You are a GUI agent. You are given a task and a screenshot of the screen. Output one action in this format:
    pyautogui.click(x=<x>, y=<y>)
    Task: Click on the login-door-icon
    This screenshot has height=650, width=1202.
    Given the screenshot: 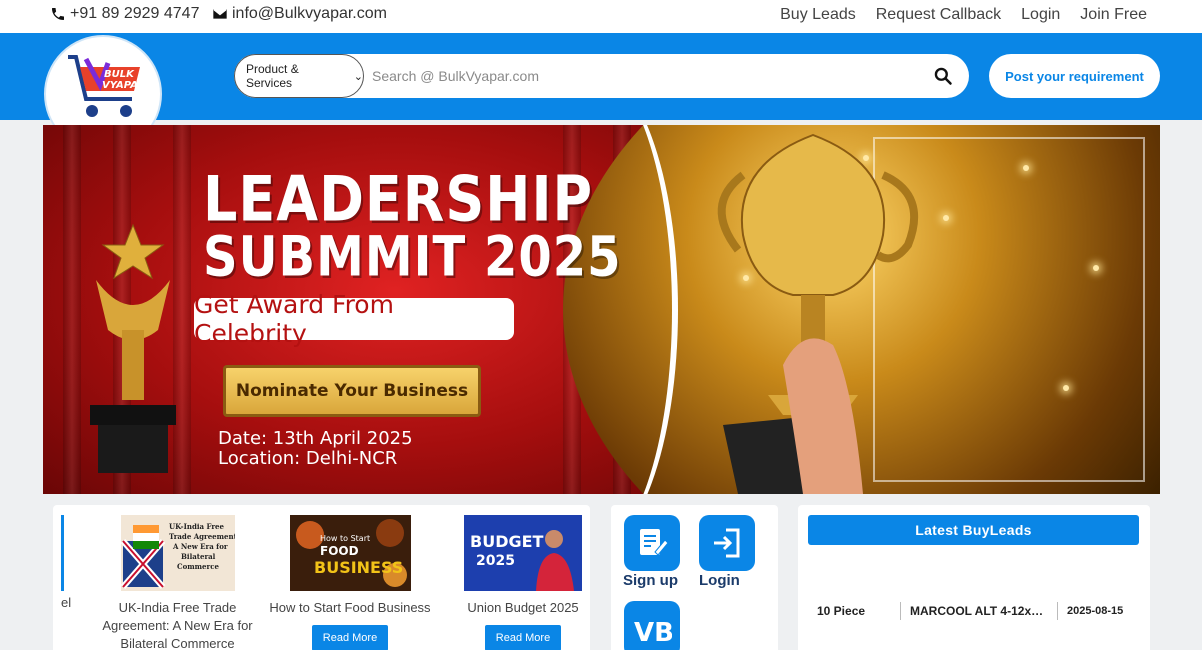 What is the action you would take?
    pyautogui.click(x=727, y=543)
    